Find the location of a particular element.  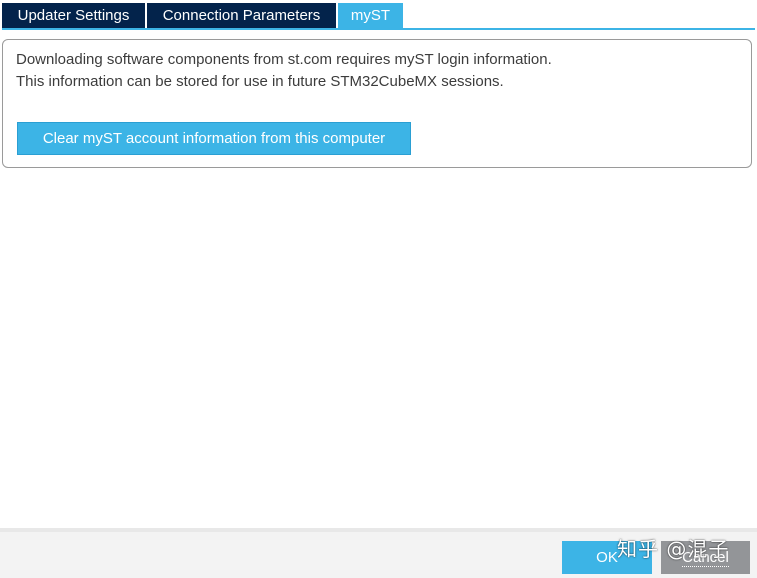

ok-button-label: OK is located at coordinates (607, 557).